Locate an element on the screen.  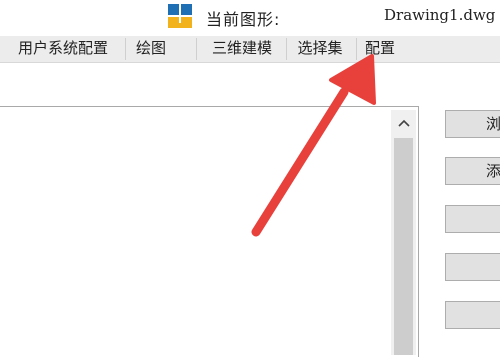
app-logo-icon is located at coordinates (180, 16).